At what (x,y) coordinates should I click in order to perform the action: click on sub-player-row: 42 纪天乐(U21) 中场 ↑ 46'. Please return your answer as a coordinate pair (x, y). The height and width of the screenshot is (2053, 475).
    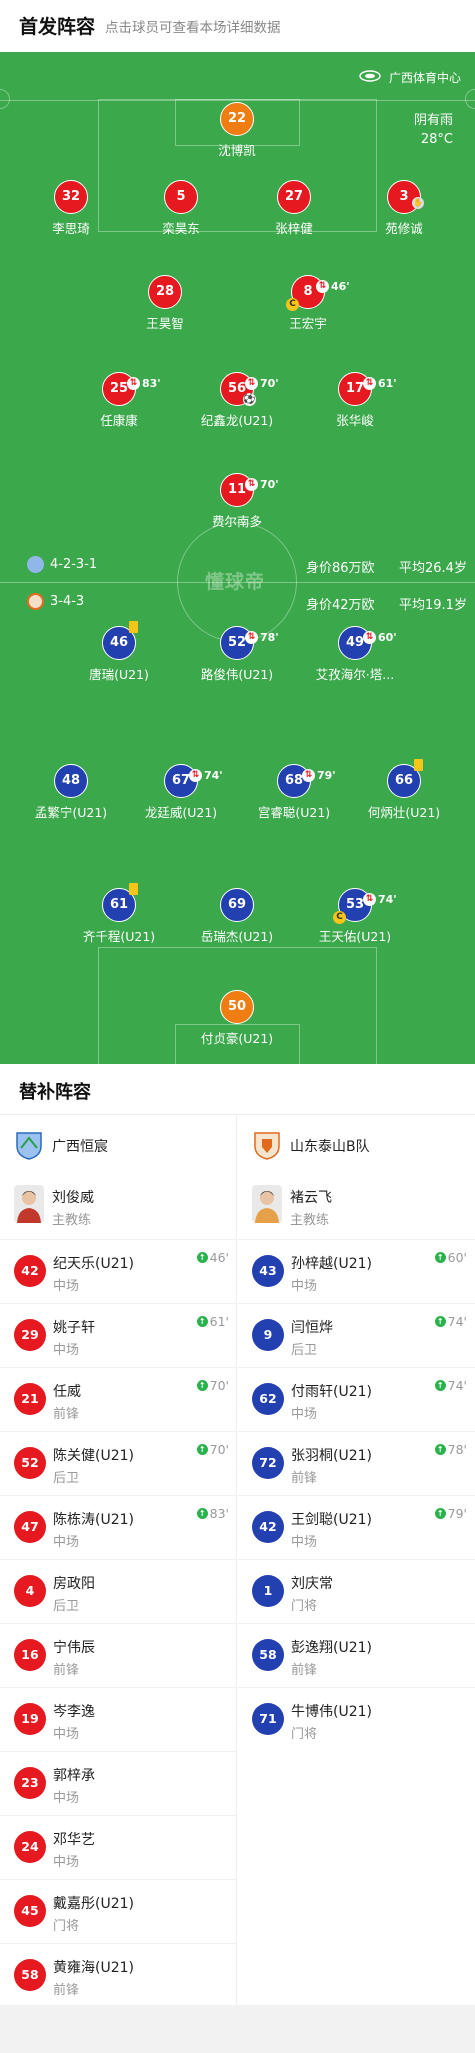
    Looking at the image, I should click on (118, 1271).